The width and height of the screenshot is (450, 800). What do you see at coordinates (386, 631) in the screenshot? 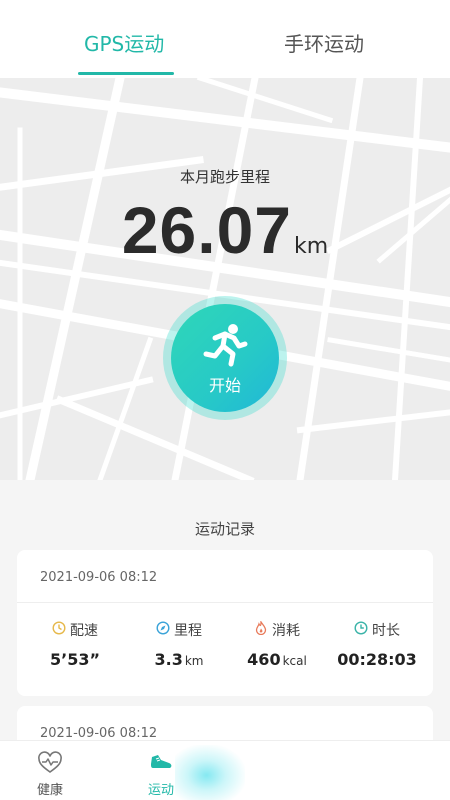
I see `duration-label: 时长` at bounding box center [386, 631].